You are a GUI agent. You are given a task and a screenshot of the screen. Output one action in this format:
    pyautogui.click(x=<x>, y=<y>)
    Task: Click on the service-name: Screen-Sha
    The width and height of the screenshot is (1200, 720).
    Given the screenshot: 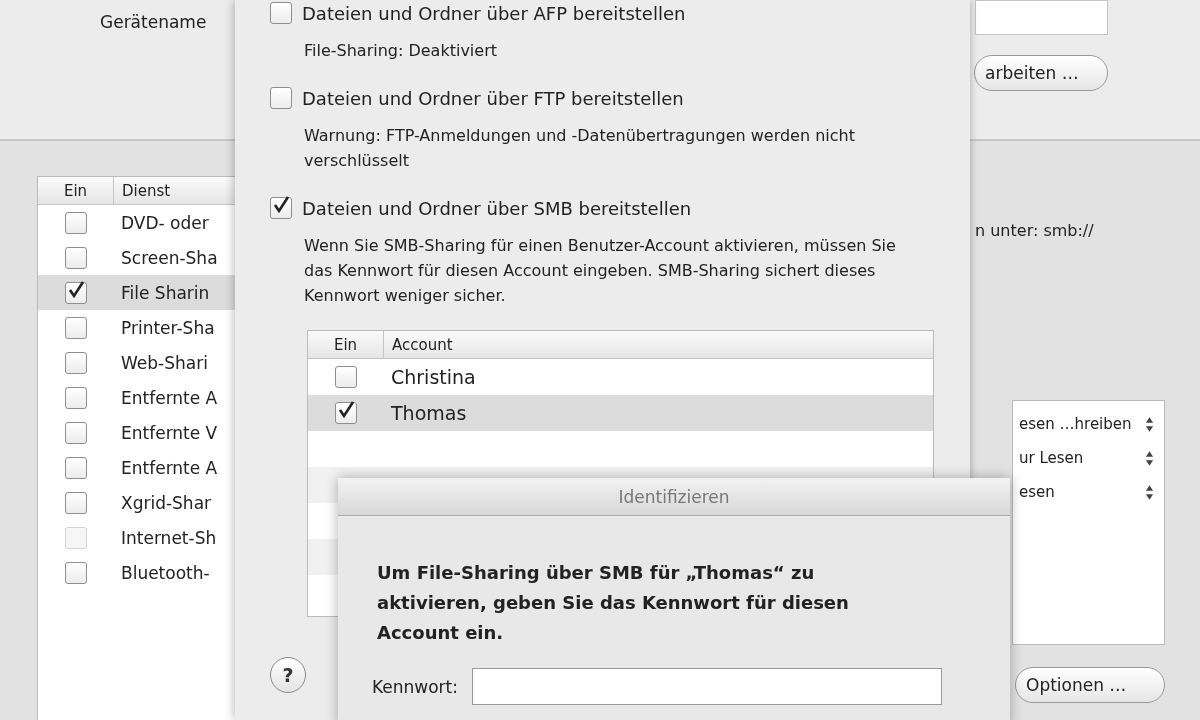 What is the action you would take?
    pyautogui.click(x=169, y=257)
    